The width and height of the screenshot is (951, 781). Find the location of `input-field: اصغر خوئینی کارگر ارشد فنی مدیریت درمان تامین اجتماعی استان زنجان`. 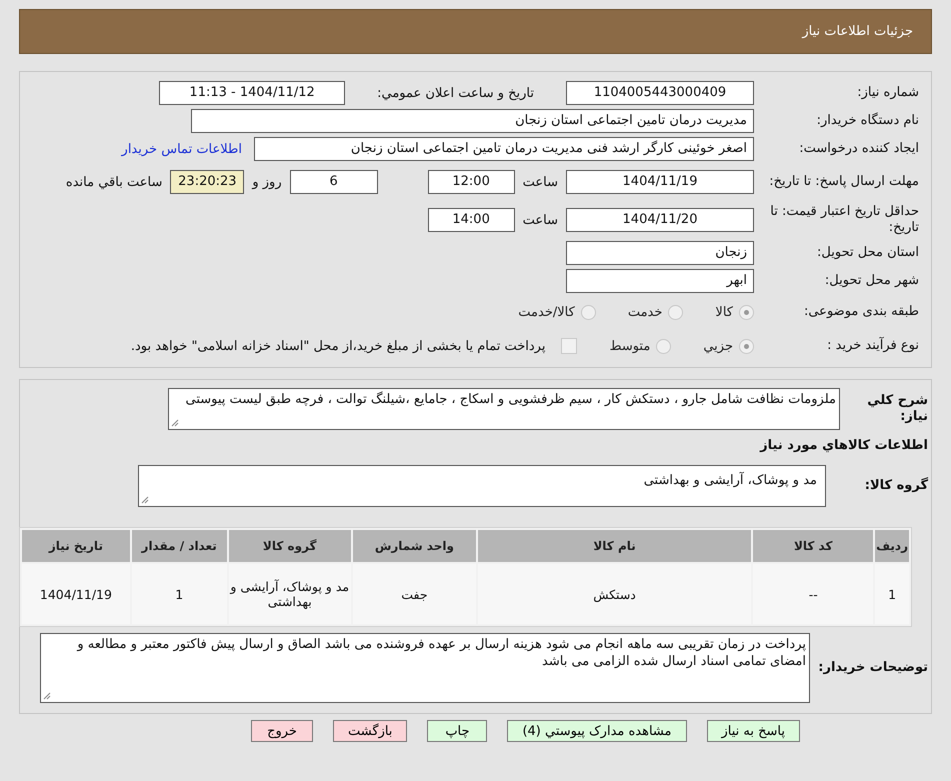

input-field: اصغر خوئینی کارگر ارشد فنی مدیریت درمان تامین اجتماعی استان زنجان is located at coordinates (504, 149).